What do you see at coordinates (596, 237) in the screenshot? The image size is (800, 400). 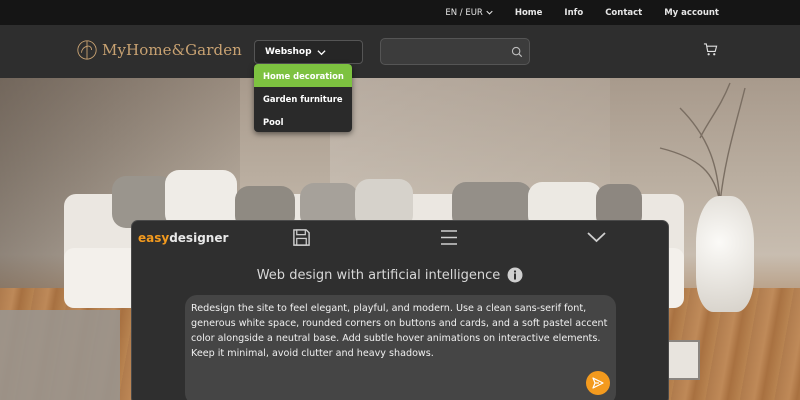 I see `collapse-icon` at bounding box center [596, 237].